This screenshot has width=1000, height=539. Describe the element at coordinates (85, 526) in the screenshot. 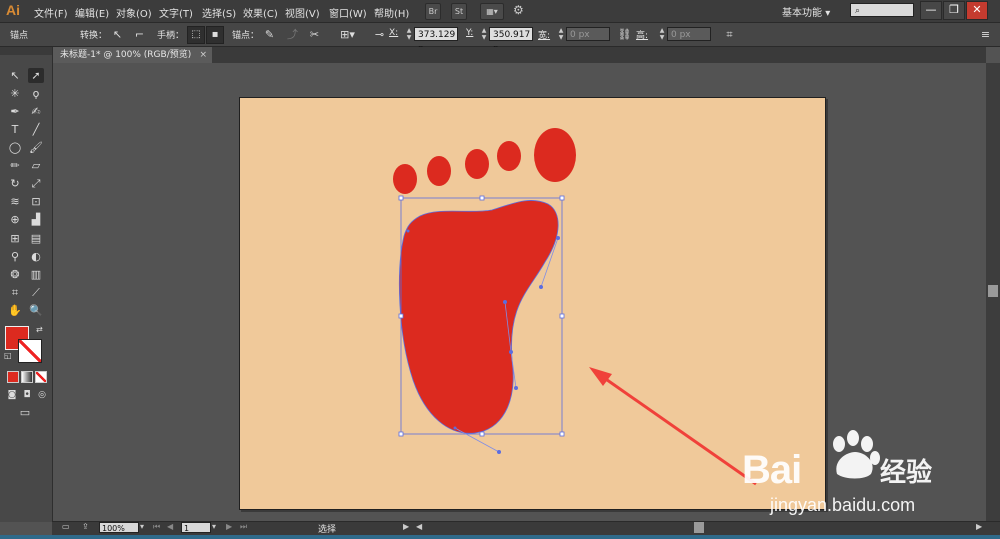

I see `export-icon: ⇪` at that location.